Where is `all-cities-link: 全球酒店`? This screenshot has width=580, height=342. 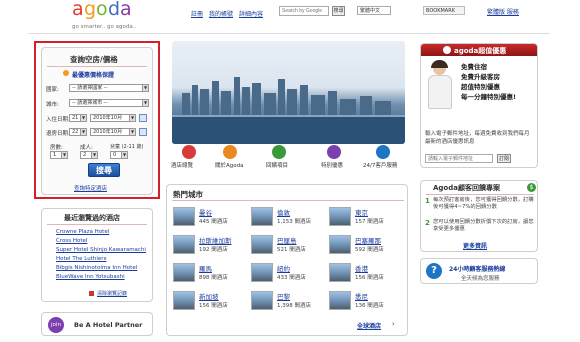
all-cities-link: 全球酒店 is located at coordinates (369, 325).